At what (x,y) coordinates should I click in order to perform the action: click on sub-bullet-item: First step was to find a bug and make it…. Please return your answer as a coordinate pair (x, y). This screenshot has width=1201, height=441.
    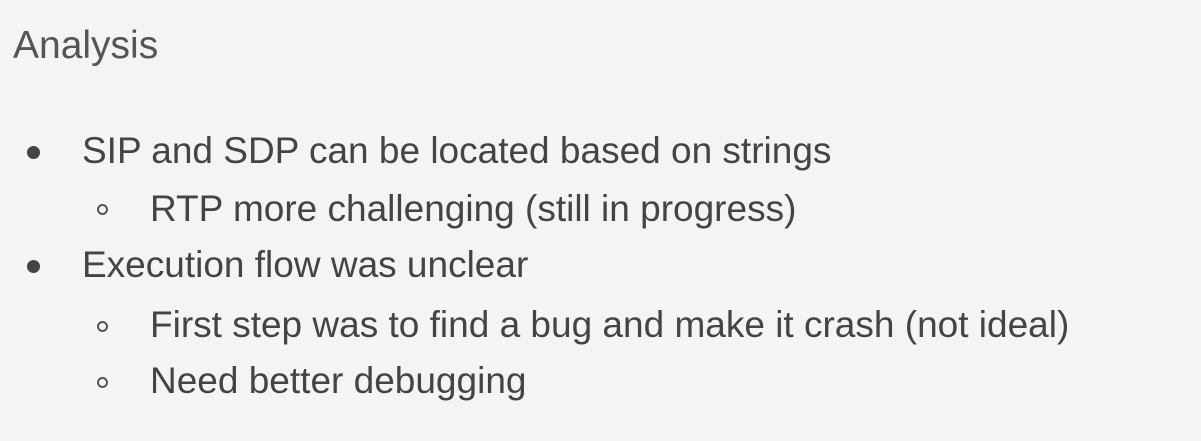
    Looking at the image, I should click on (610, 324).